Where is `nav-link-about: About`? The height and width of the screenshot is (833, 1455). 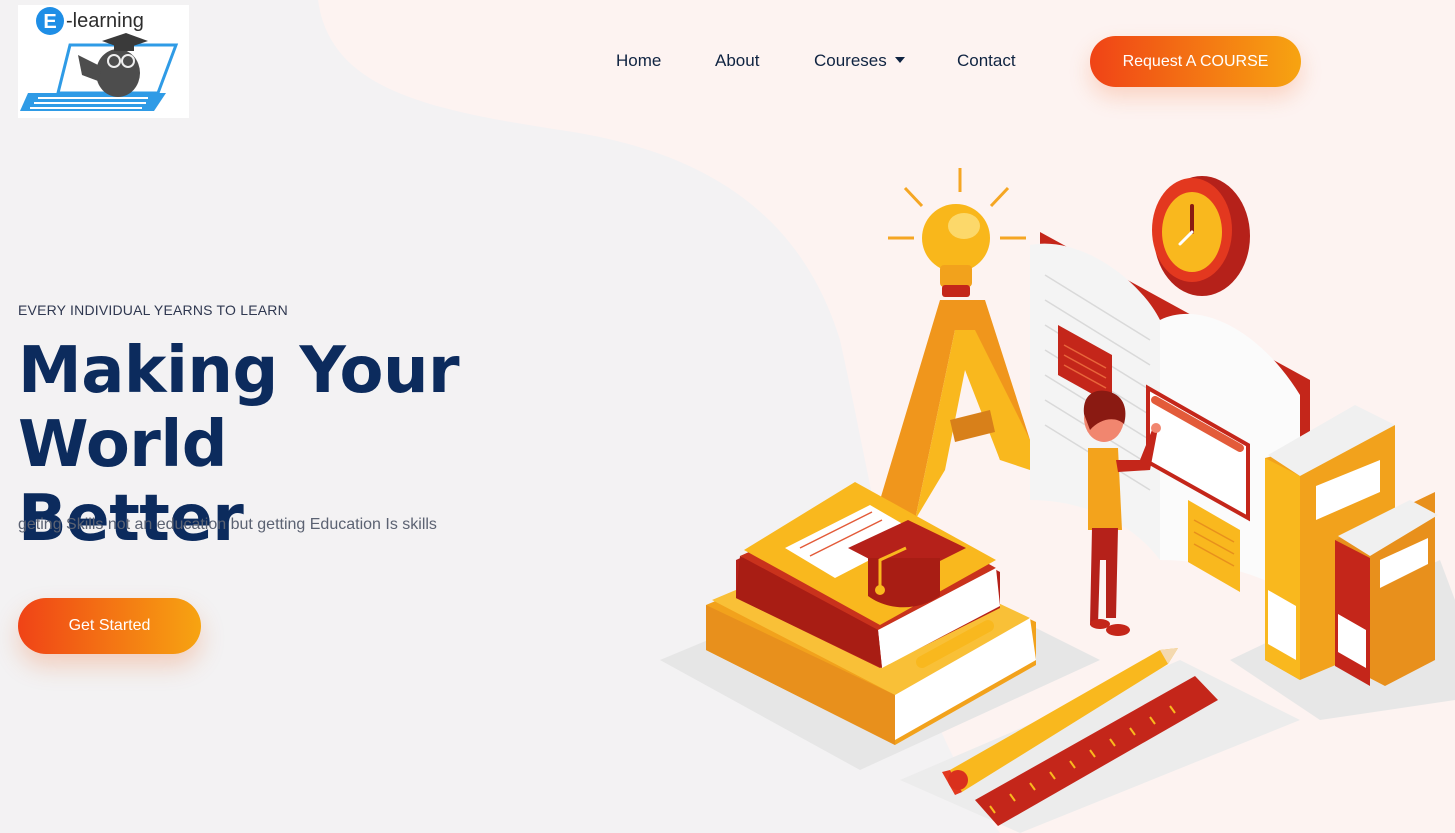 nav-link-about: About is located at coordinates (737, 61).